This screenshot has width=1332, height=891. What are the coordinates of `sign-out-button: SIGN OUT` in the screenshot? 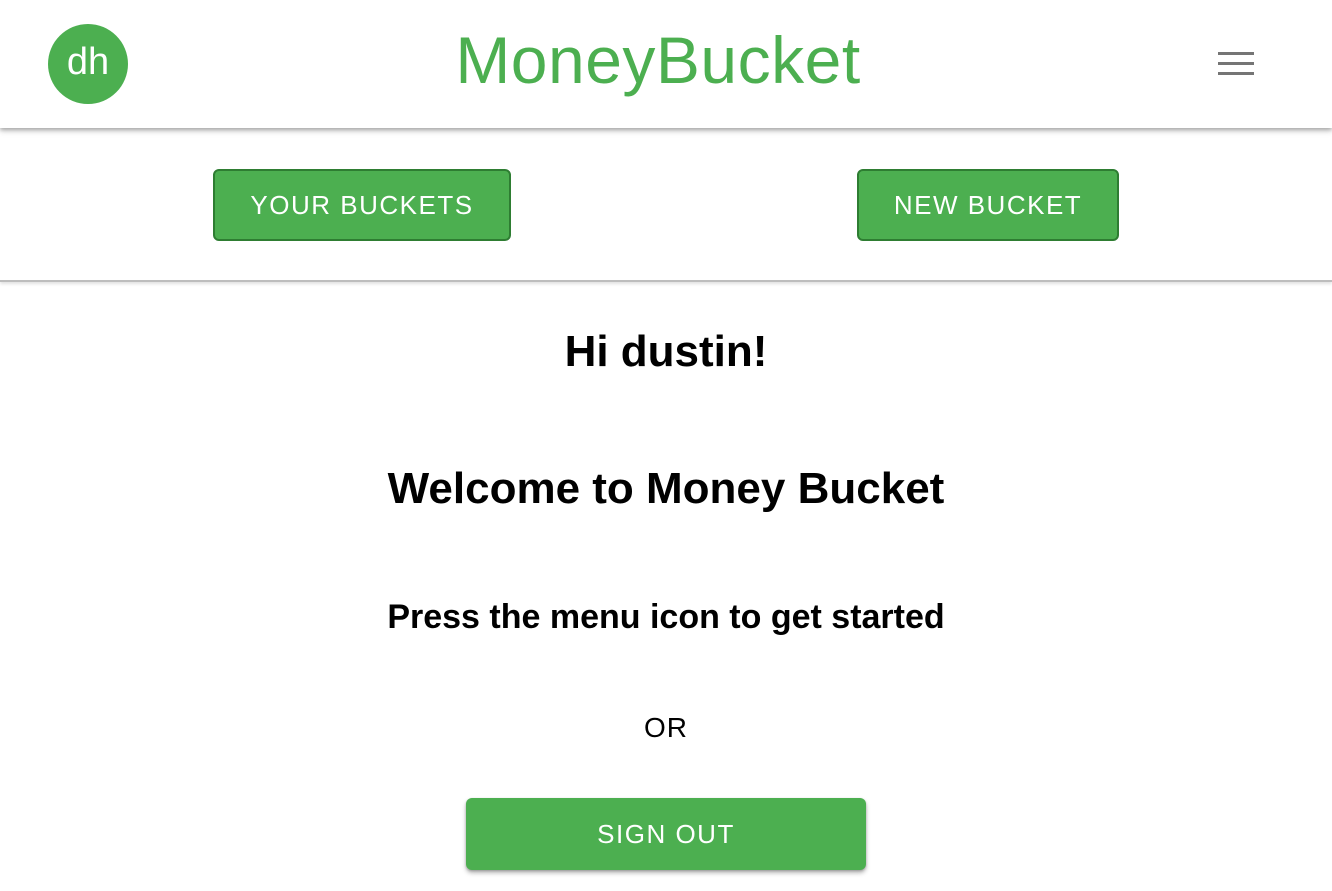 It's located at (666, 834).